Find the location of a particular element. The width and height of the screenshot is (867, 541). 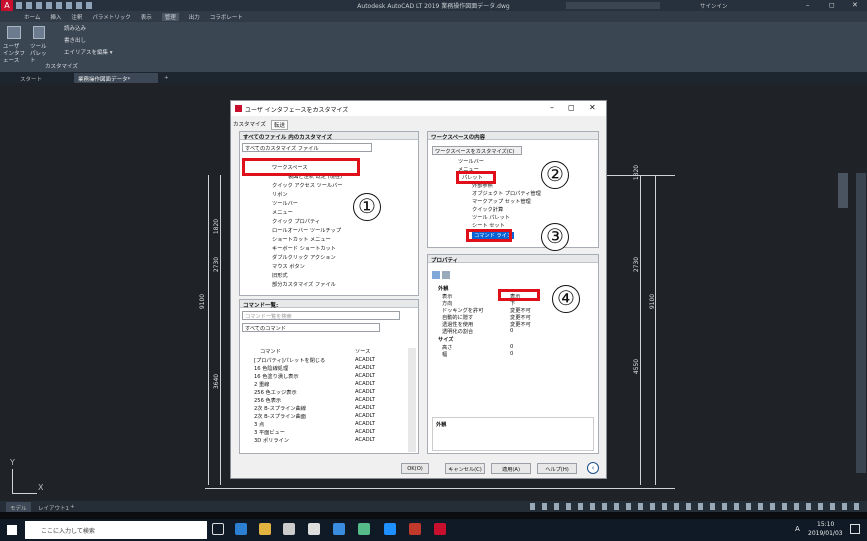

col-source: ソース is located at coordinates (362, 351).